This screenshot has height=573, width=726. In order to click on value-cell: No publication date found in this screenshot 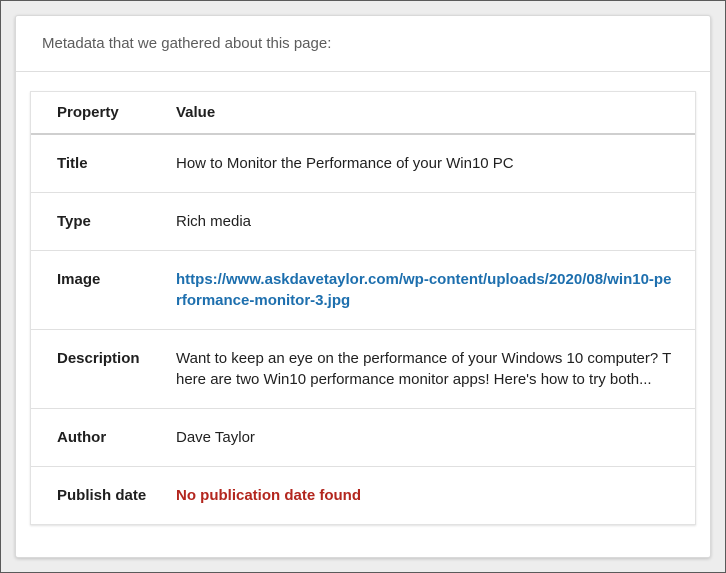, I will do `click(435, 496)`.